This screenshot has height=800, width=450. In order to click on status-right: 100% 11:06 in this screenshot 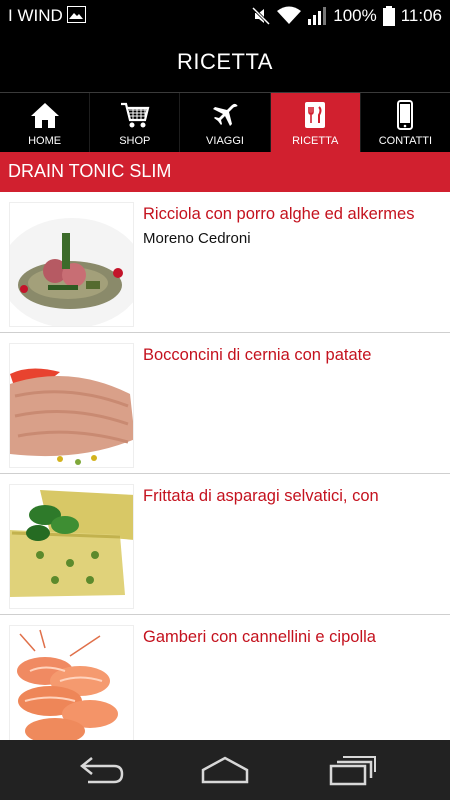, I will do `click(346, 16)`.